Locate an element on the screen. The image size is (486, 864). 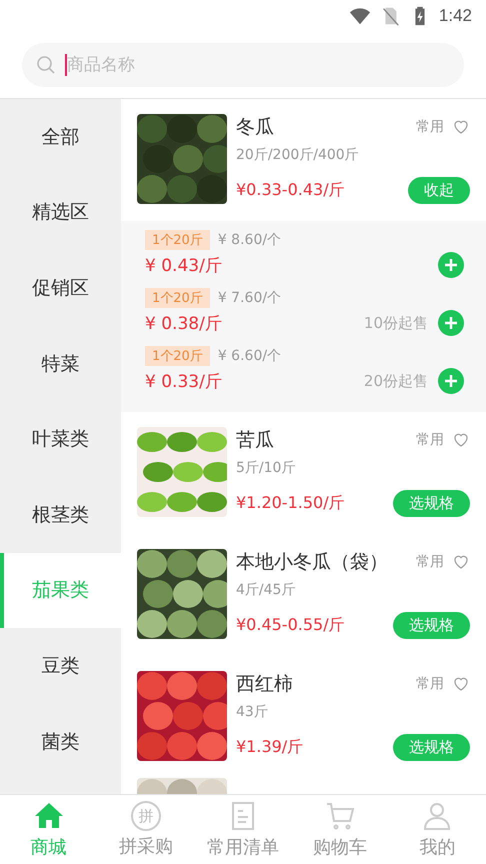
option-price: ¥ 0.43/斤 is located at coordinates (184, 265).